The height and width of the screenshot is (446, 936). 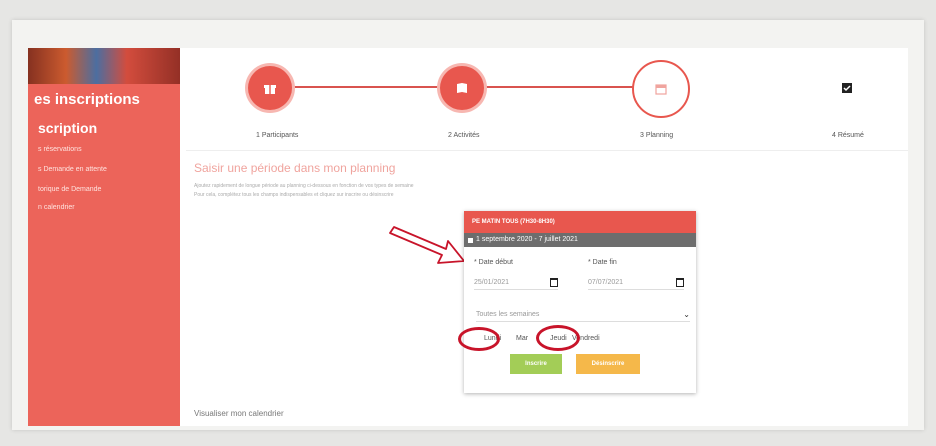 I want to click on gift-icon, so click(x=270, y=89).